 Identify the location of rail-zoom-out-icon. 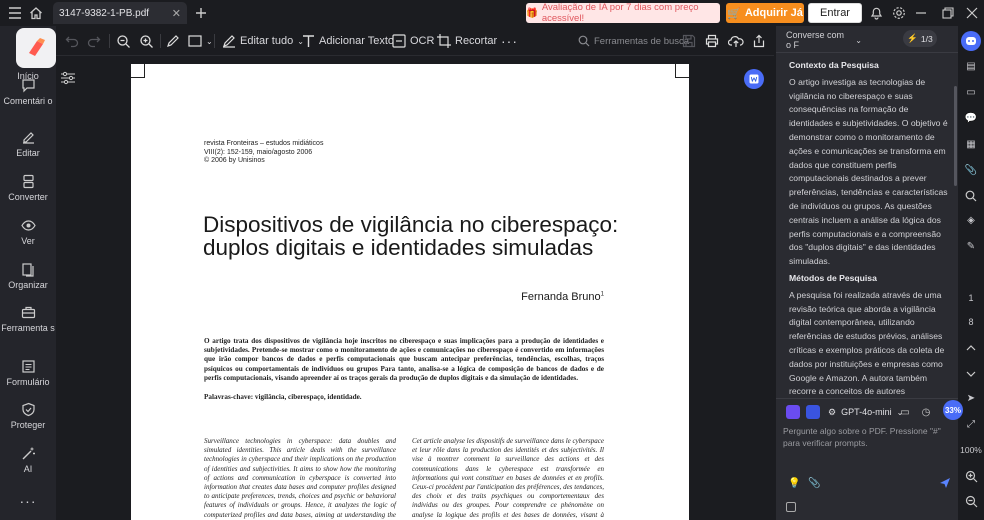
(971, 501).